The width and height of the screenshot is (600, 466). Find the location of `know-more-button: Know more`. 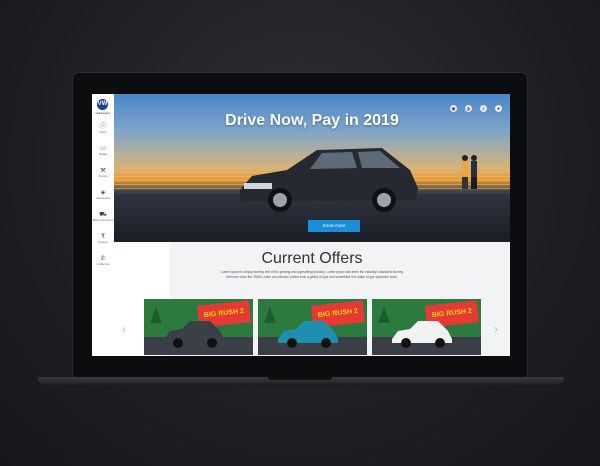

know-more-button: Know more is located at coordinates (334, 226).